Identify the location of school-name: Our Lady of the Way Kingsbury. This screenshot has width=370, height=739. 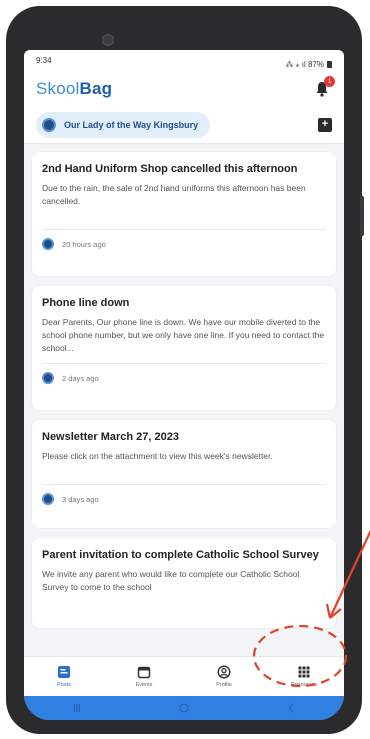
(131, 124).